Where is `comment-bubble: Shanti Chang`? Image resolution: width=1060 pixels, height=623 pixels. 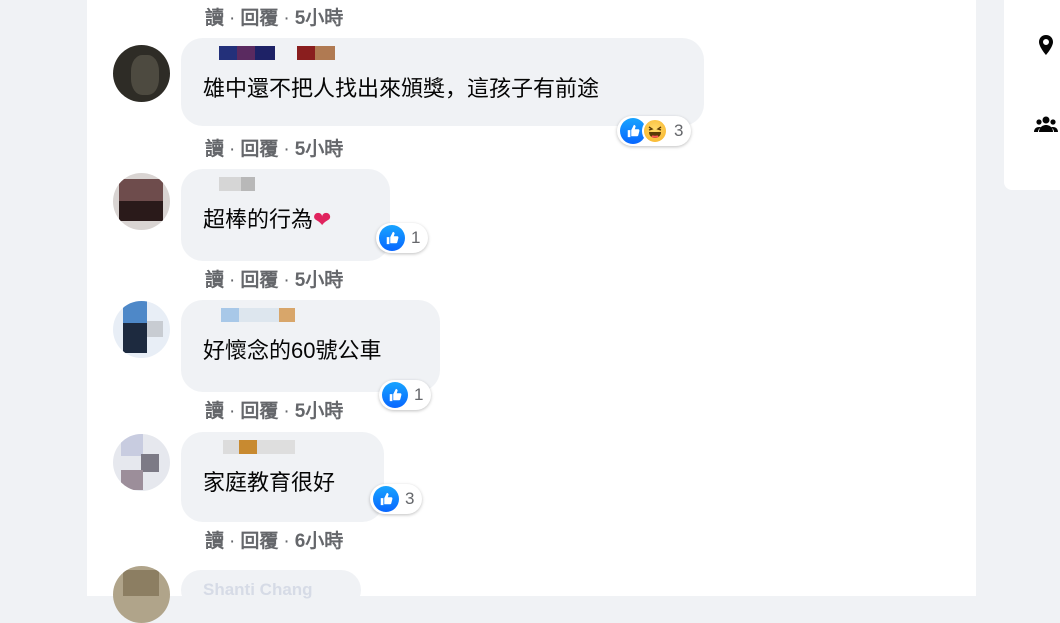 comment-bubble: Shanti Chang is located at coordinates (271, 590).